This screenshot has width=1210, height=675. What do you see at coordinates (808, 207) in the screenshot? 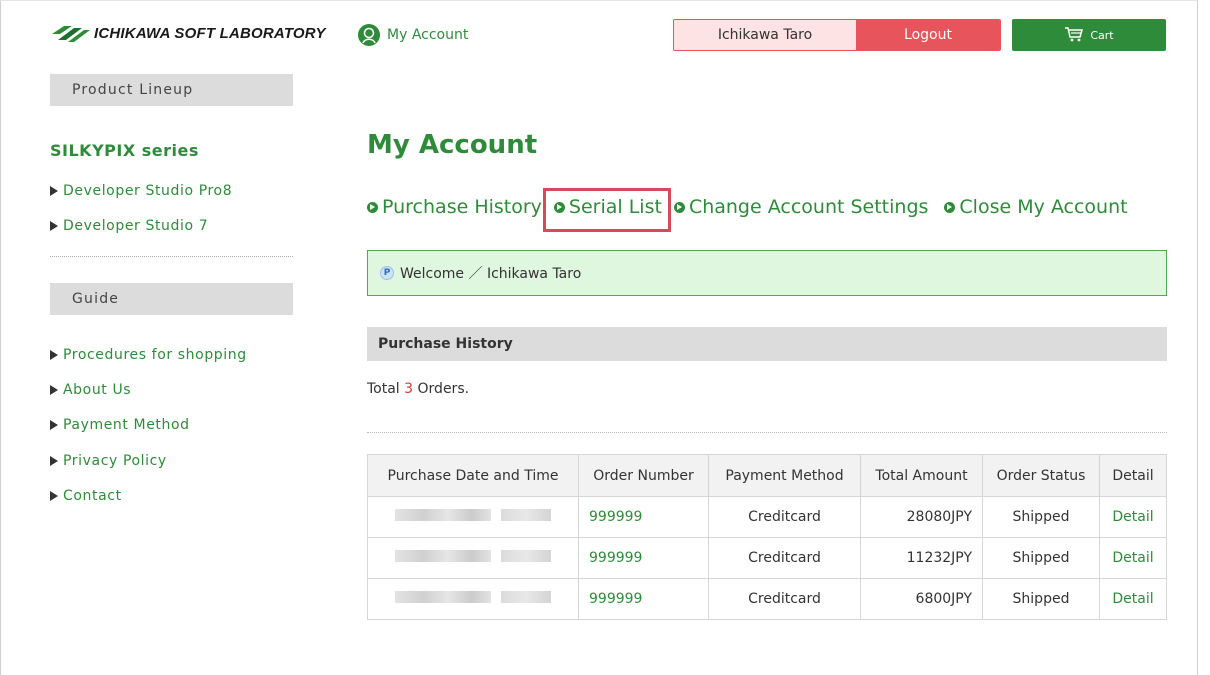
I see `tab-label: Change Account Settings` at bounding box center [808, 207].